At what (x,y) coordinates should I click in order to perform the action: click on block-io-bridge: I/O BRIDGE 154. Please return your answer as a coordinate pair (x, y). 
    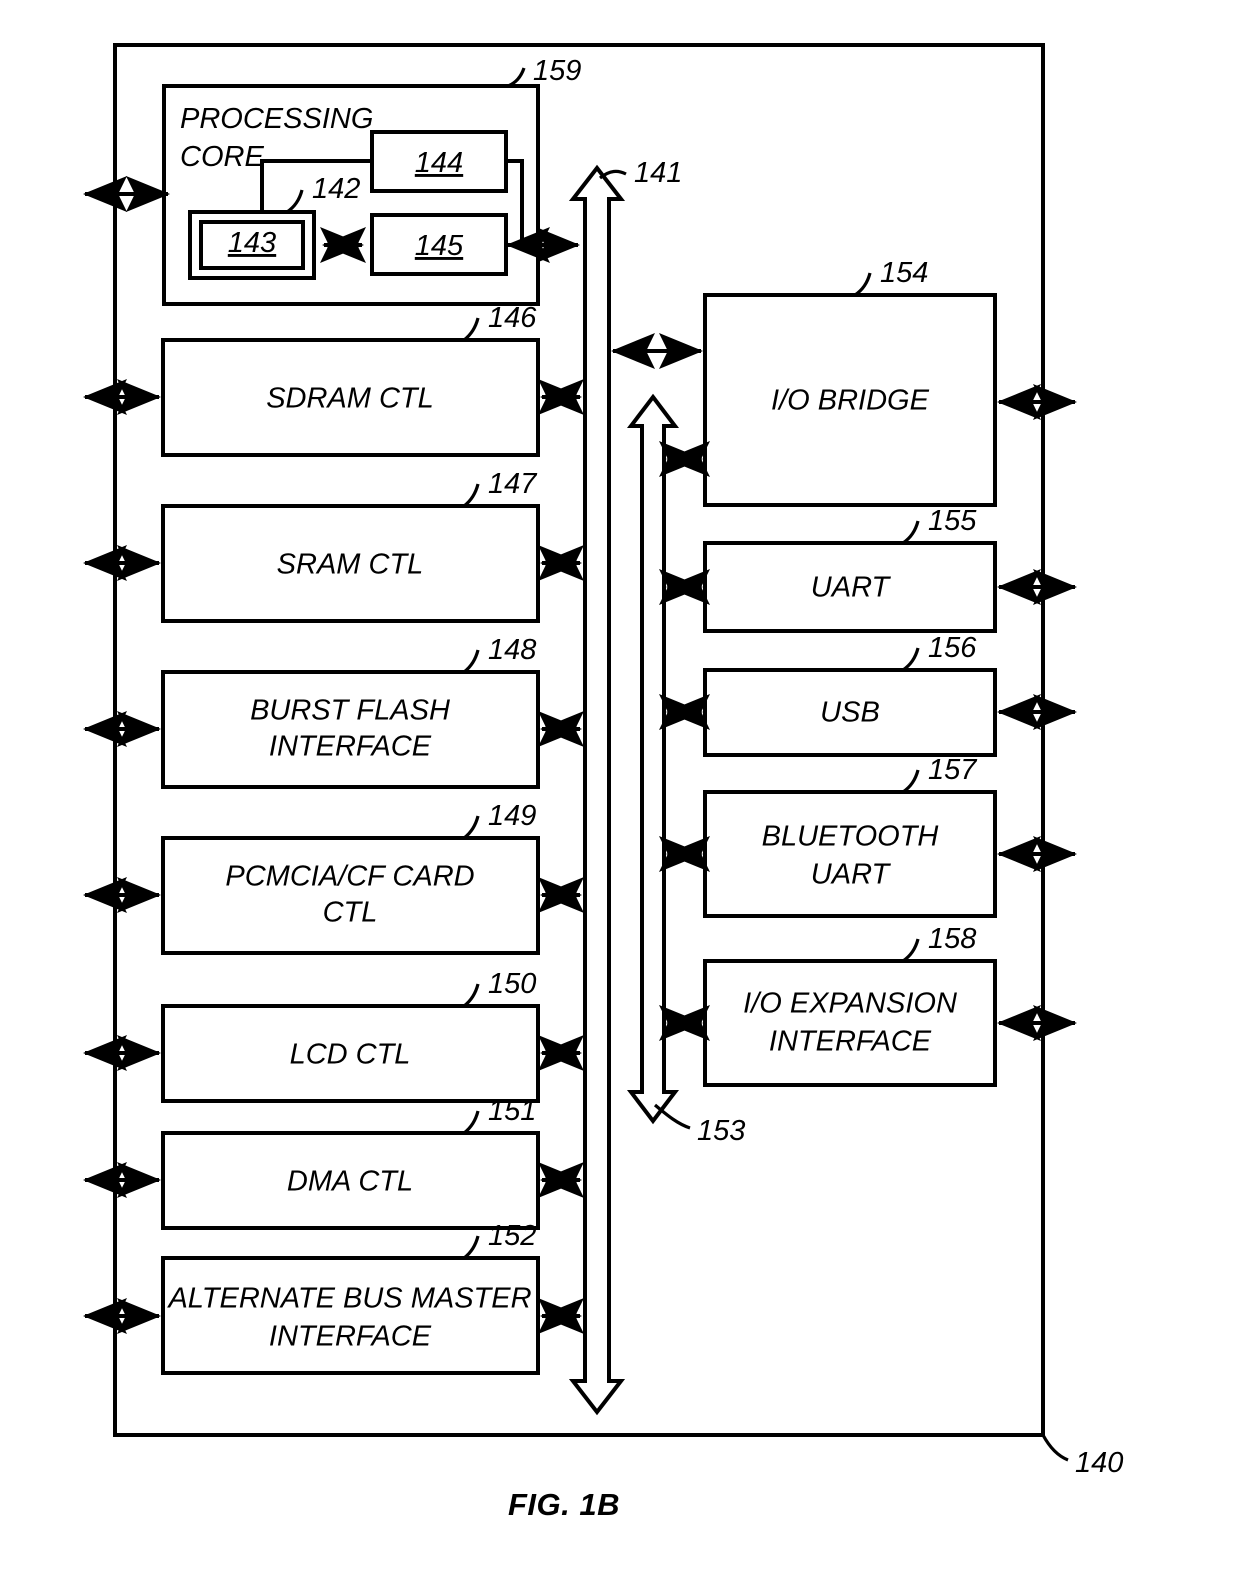
    Looking at the image, I should click on (844, 382).